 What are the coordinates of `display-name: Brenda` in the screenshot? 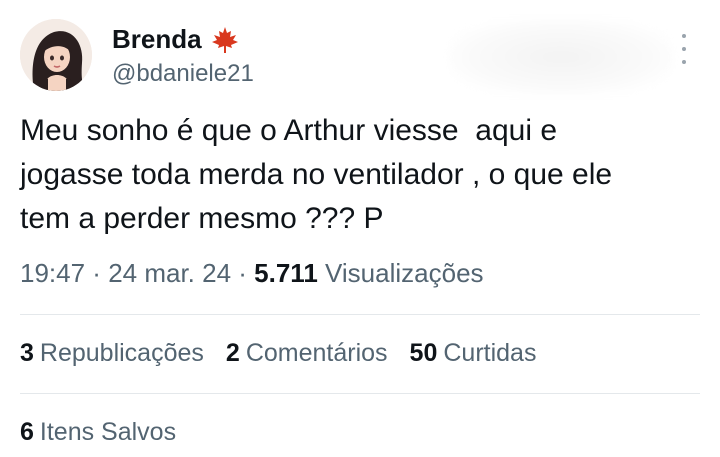 It's located at (157, 39).